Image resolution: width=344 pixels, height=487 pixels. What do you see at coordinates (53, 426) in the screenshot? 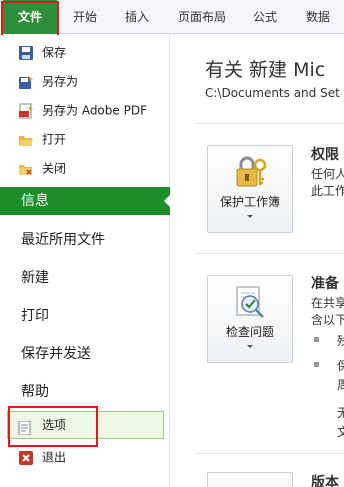
I see `options-highlight` at bounding box center [53, 426].